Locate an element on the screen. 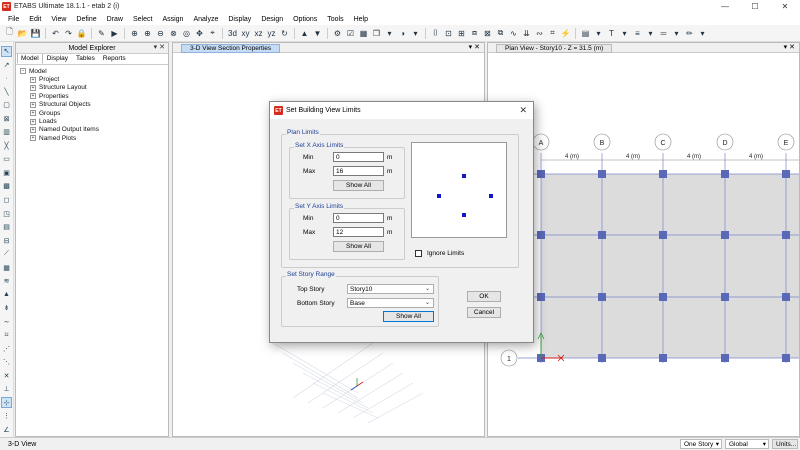 This screenshot has width=800, height=450. move-up-icon: ▲ is located at coordinates (304, 33).